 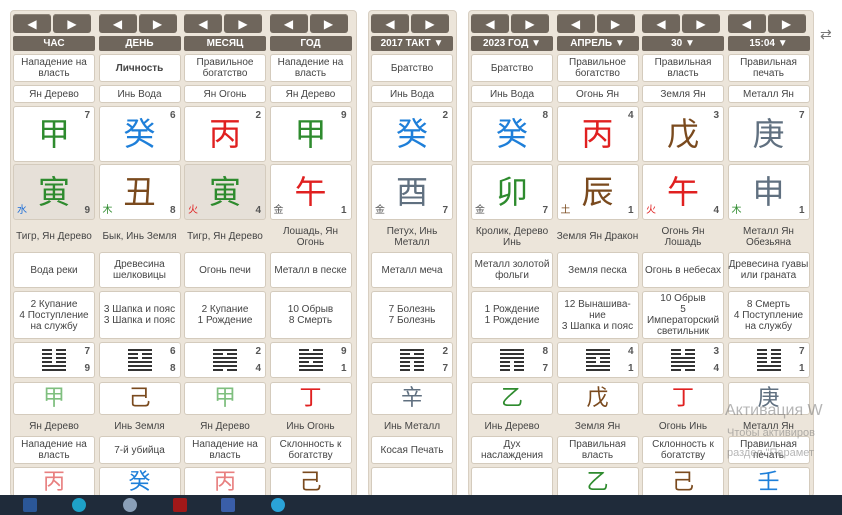 I want to click on heavenly-stem-cell: 甲7, so click(x=54, y=134).